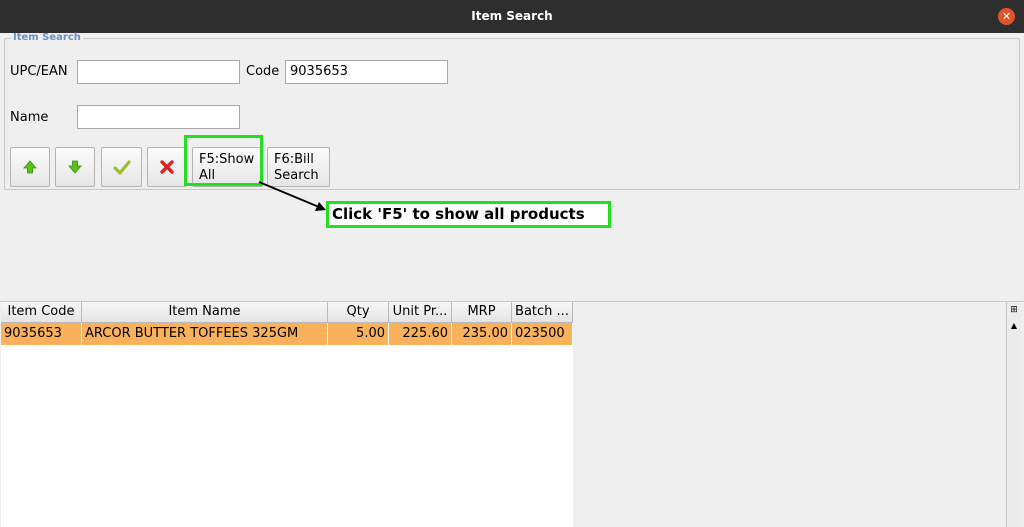 This screenshot has height=527, width=1024. I want to click on column-header-item-name: Item Name, so click(205, 312).